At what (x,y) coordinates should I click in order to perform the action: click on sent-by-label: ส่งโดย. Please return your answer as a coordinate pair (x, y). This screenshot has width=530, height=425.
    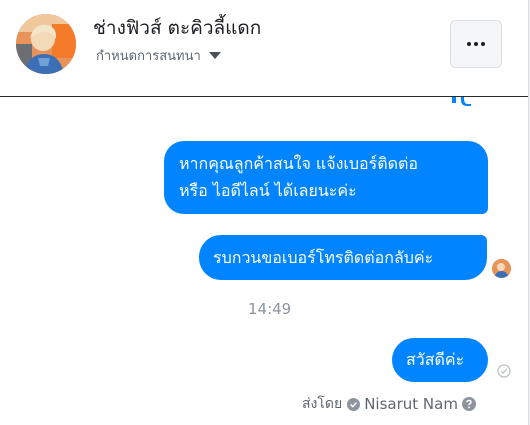
    Looking at the image, I should click on (322, 404).